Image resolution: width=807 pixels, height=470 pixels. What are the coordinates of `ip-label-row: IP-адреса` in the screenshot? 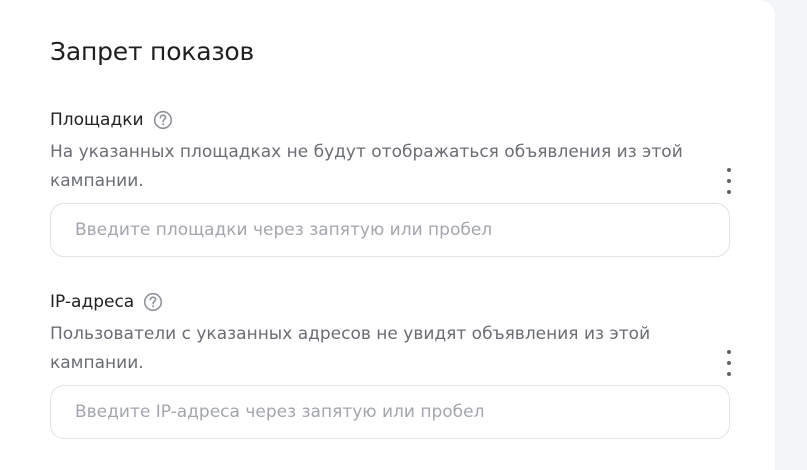 It's located at (390, 302).